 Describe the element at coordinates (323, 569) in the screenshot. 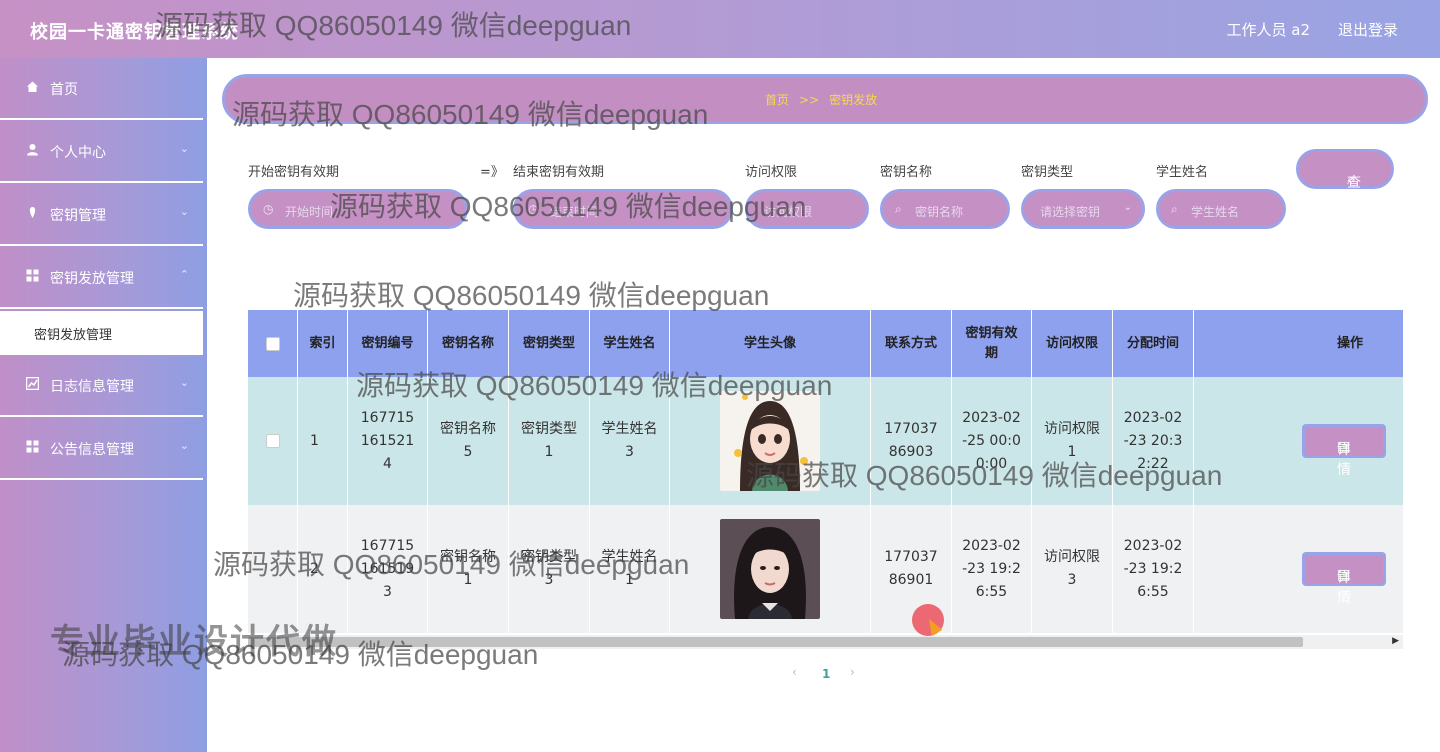

I see `cell-index: 2` at that location.